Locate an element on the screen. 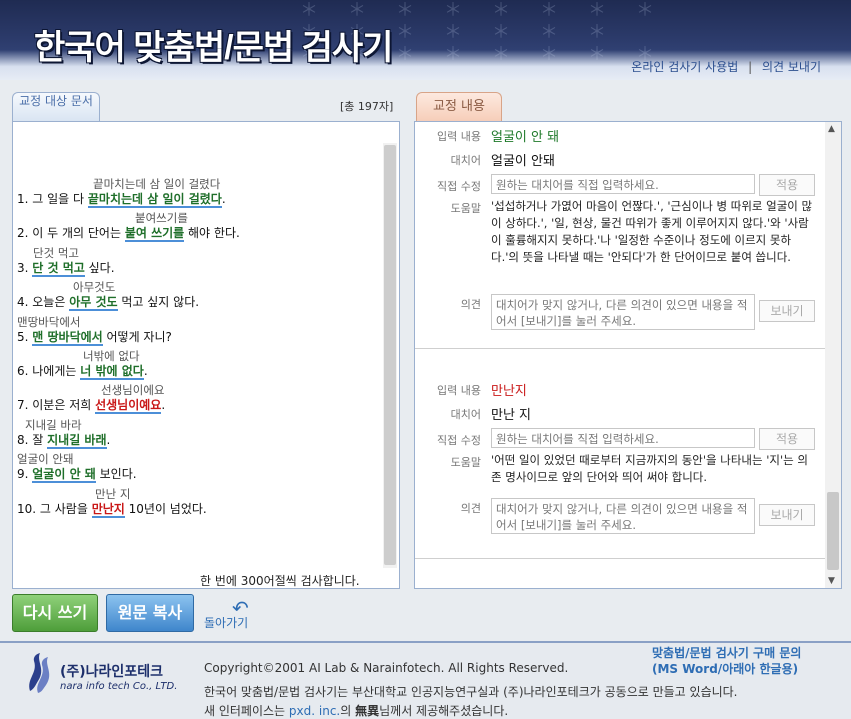 The width and height of the screenshot is (851, 719). sentence-prefix: 8. 잘 is located at coordinates (32, 439).